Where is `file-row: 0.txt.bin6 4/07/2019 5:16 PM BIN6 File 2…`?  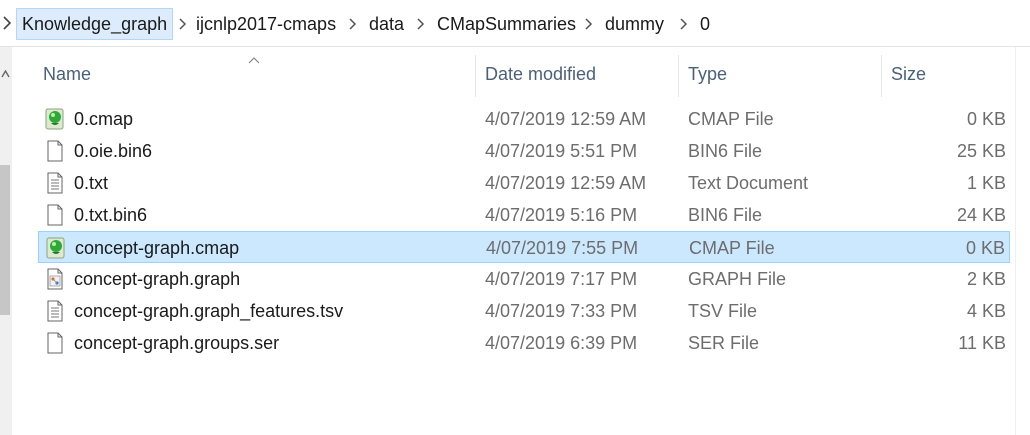 file-row: 0.txt.bin6 4/07/2019 5:16 PM BIN6 File 2… is located at coordinates (524, 215).